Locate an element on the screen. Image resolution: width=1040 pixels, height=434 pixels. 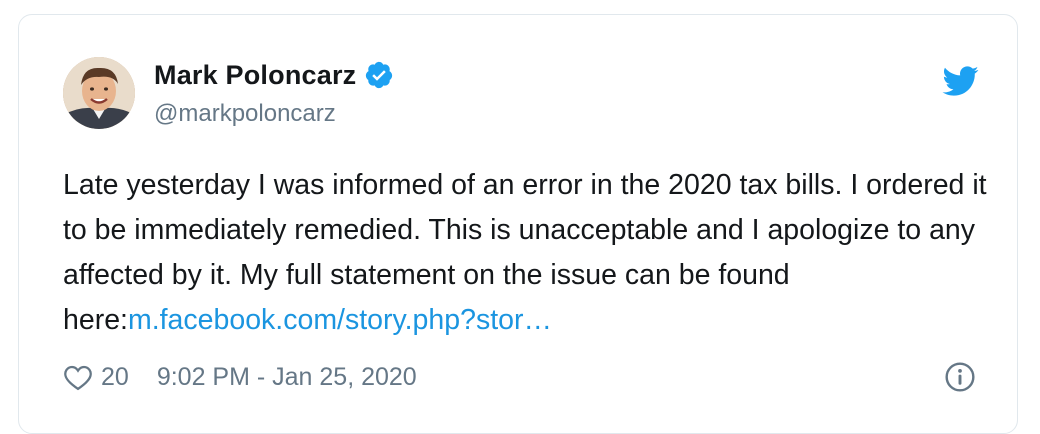
author-display-name: Mark Poloncarz is located at coordinates (255, 75).